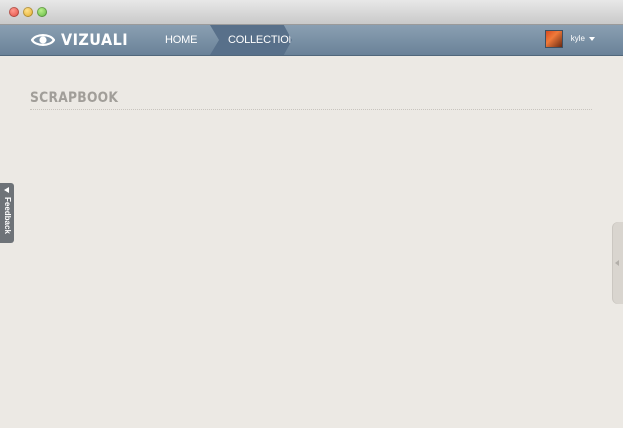 The width and height of the screenshot is (623, 428). I want to click on brand-name: VIZUALI, so click(95, 39).